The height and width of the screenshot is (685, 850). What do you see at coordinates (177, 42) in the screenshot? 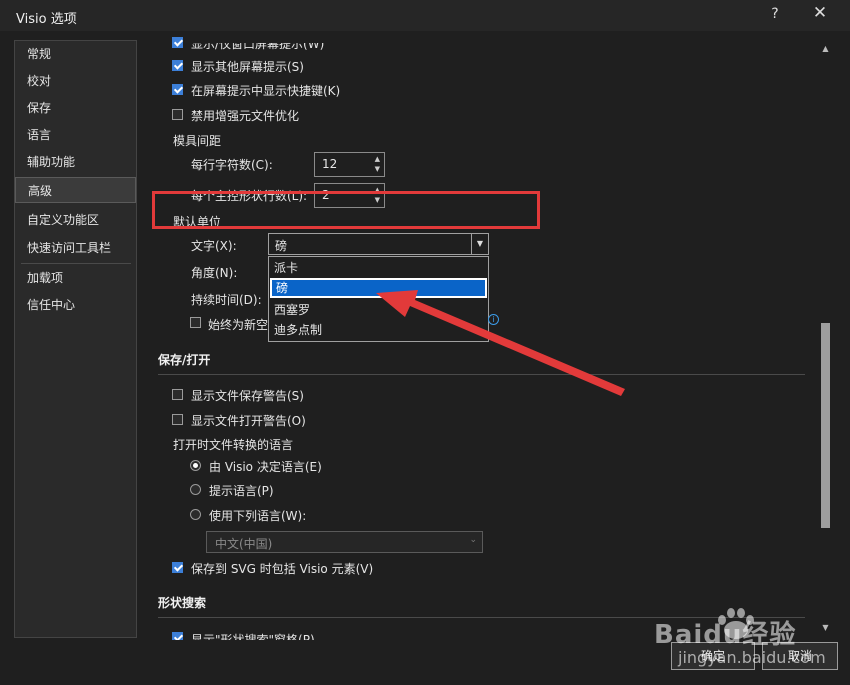
I see `screentip-window-checkbox` at bounding box center [177, 42].